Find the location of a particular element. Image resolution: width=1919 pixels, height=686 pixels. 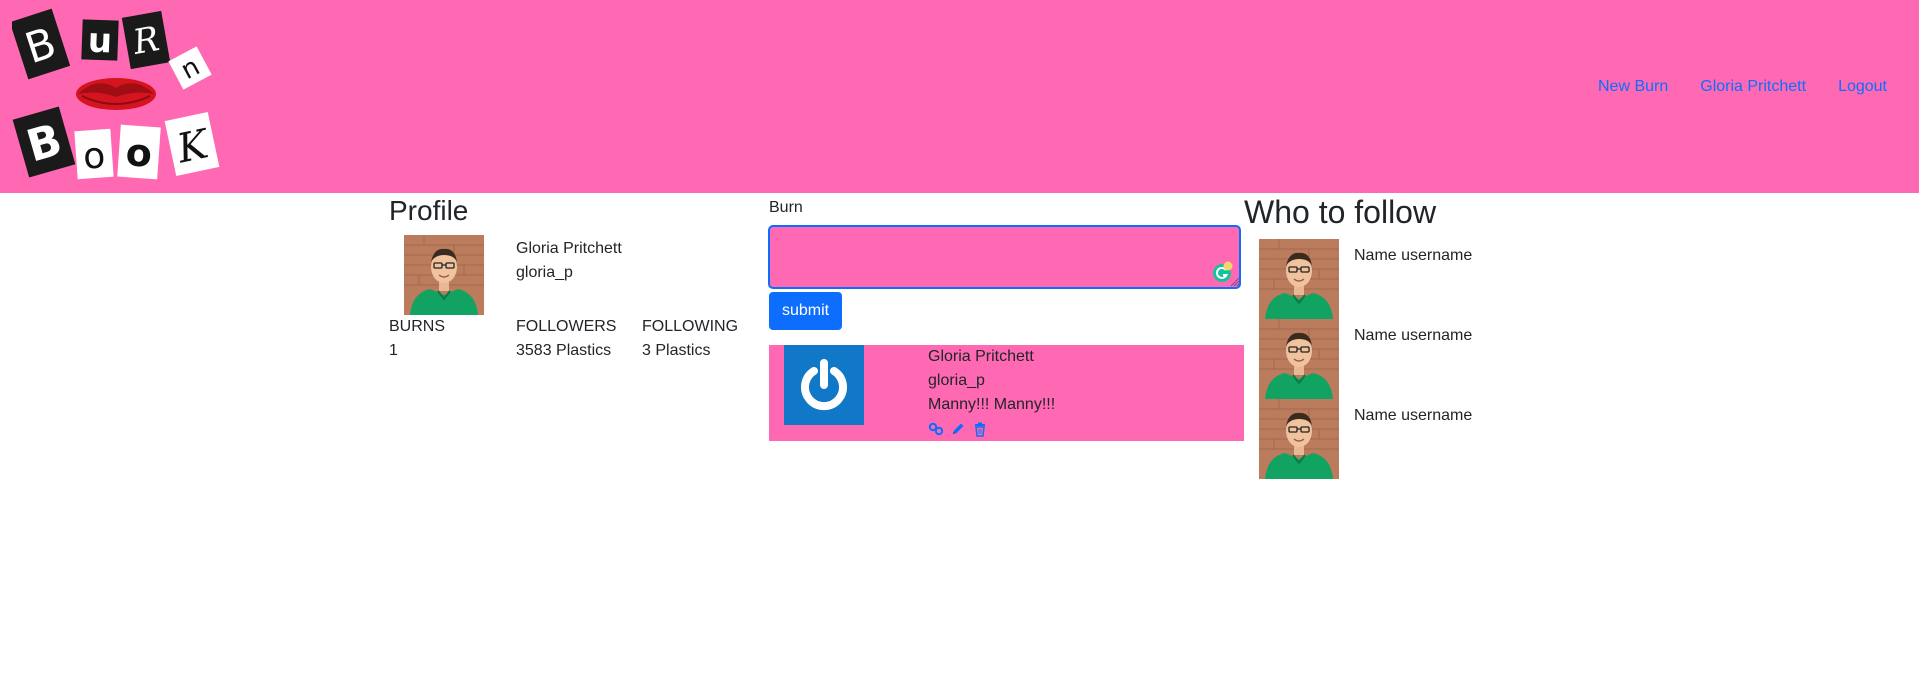

profile-title: Profile is located at coordinates (429, 210).